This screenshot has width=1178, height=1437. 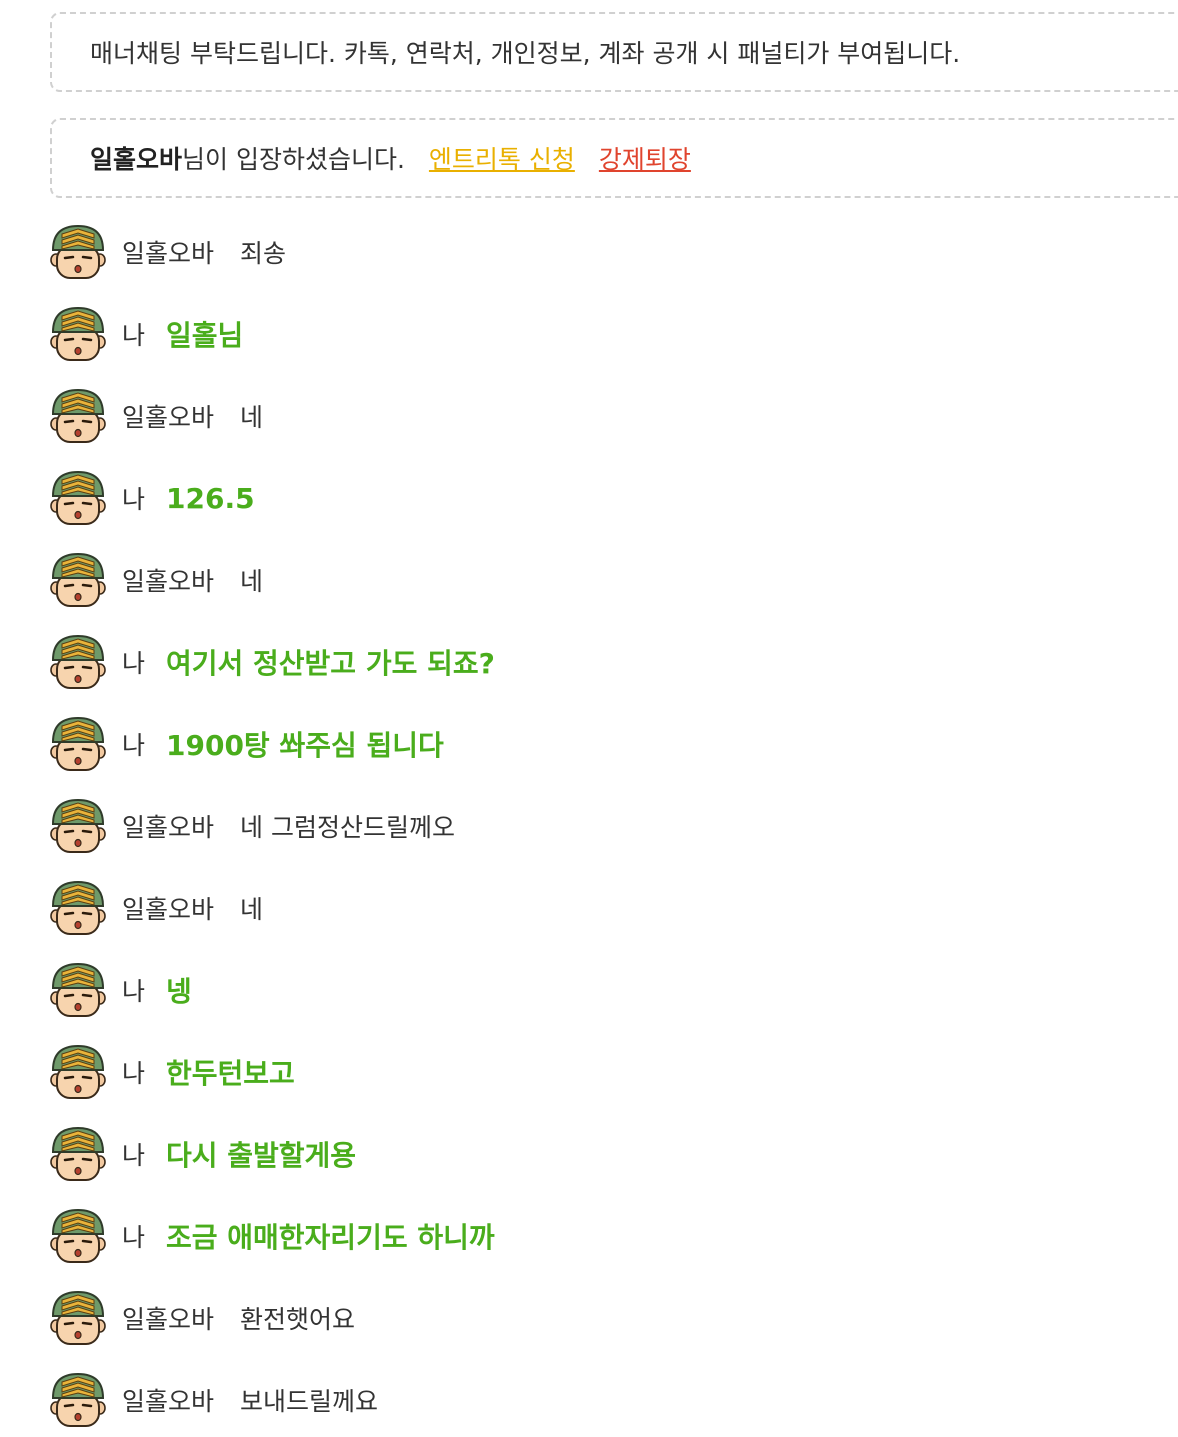 I want to click on chat-message-row: 나 조금 애매한자리기도 하니까, so click(x=271, y=1236).